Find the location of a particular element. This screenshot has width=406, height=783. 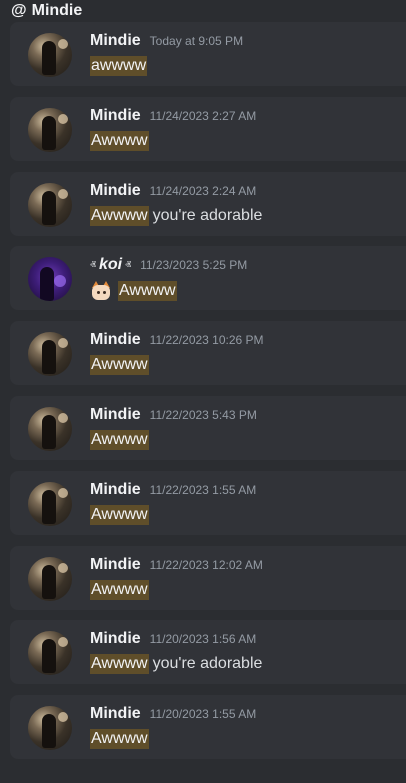

search-result-message: Mindie 11/22/2023 10:26 PM Awwww is located at coordinates (208, 353).